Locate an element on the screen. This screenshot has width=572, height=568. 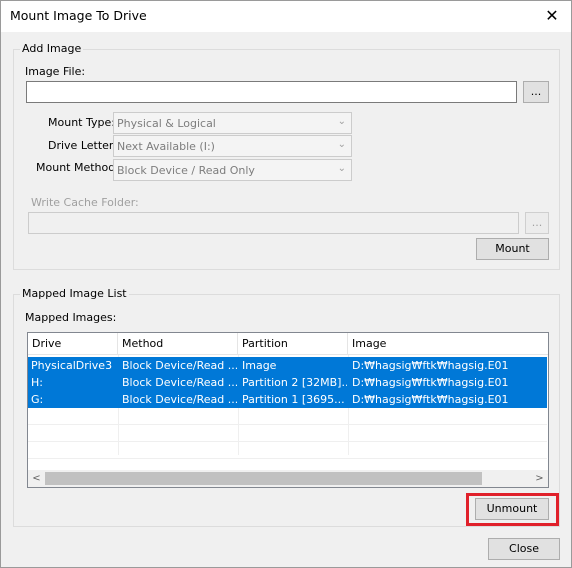
list-header: Drive Method Partition Image is located at coordinates (288, 344).